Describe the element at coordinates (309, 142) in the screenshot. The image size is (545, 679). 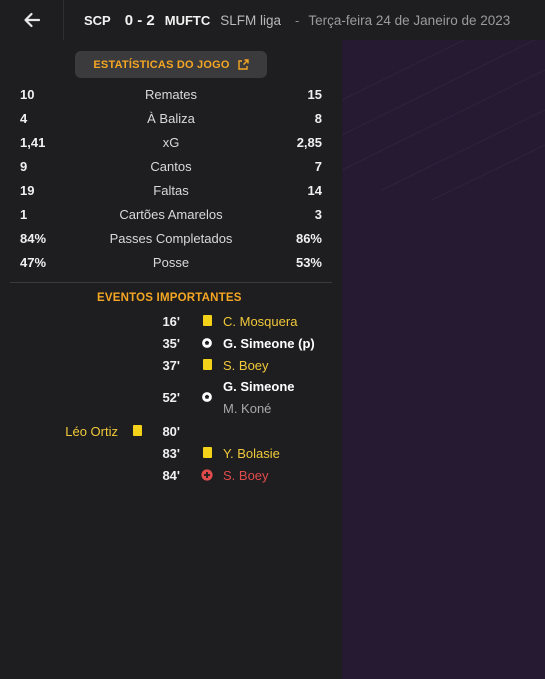
I see `stat-away-value: 2,85` at that location.